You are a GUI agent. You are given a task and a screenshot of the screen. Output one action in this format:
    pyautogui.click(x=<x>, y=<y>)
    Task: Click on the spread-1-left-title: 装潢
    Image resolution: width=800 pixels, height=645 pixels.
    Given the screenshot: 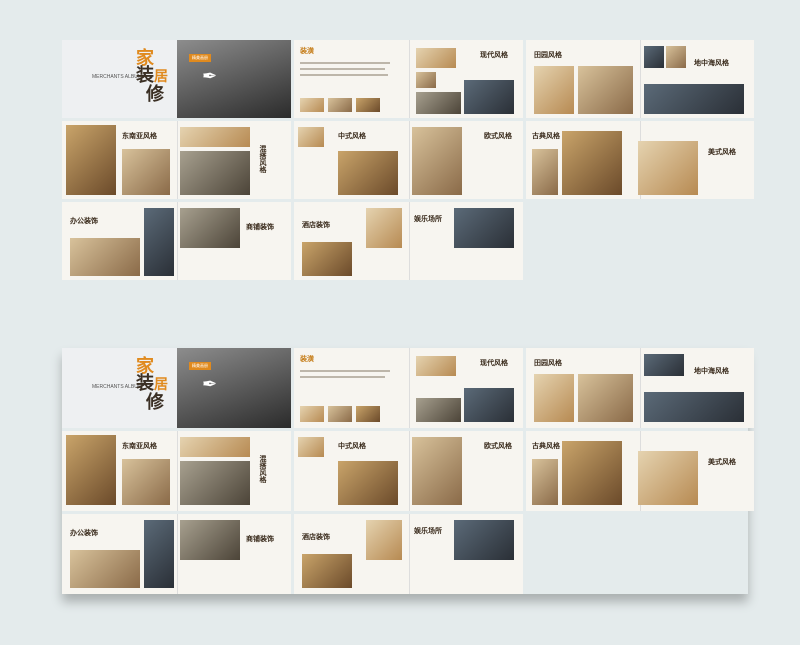 What is the action you would take?
    pyautogui.click(x=307, y=50)
    